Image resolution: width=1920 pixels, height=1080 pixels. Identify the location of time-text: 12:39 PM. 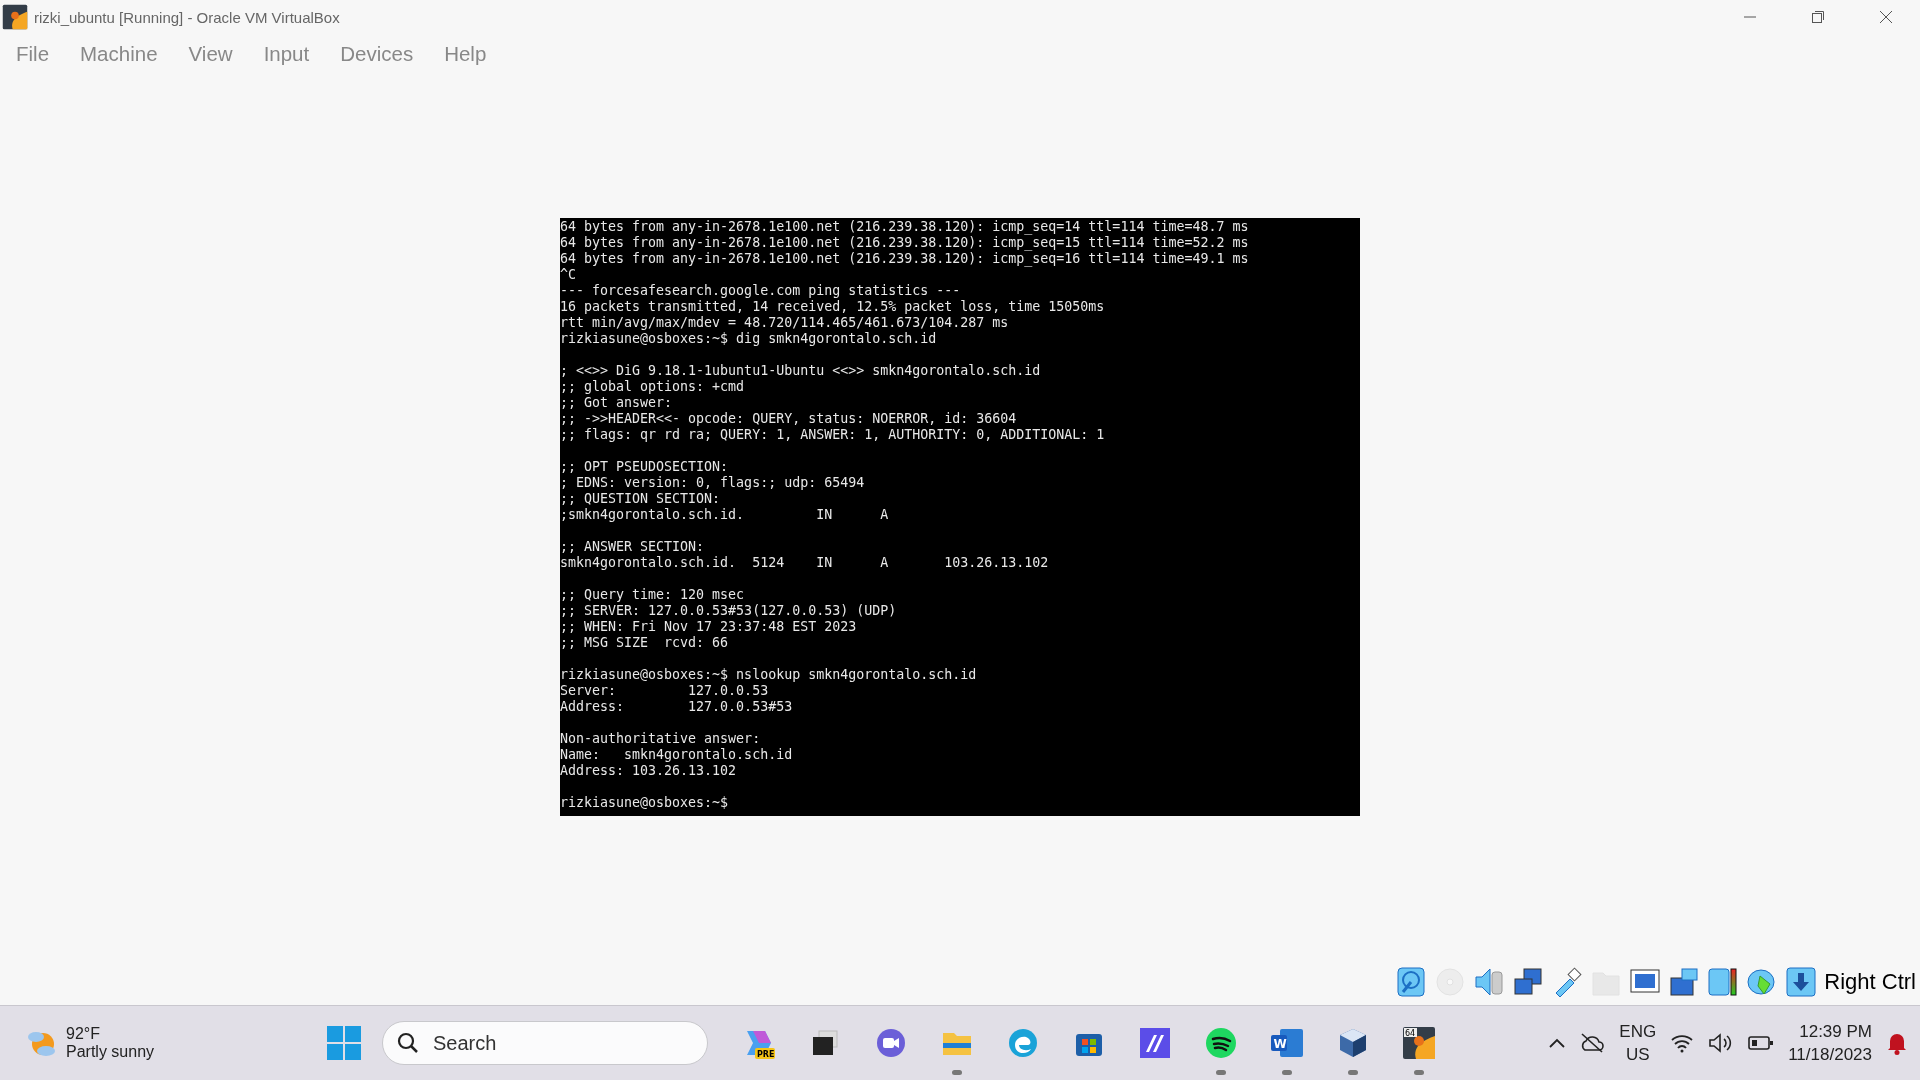
(1835, 1032).